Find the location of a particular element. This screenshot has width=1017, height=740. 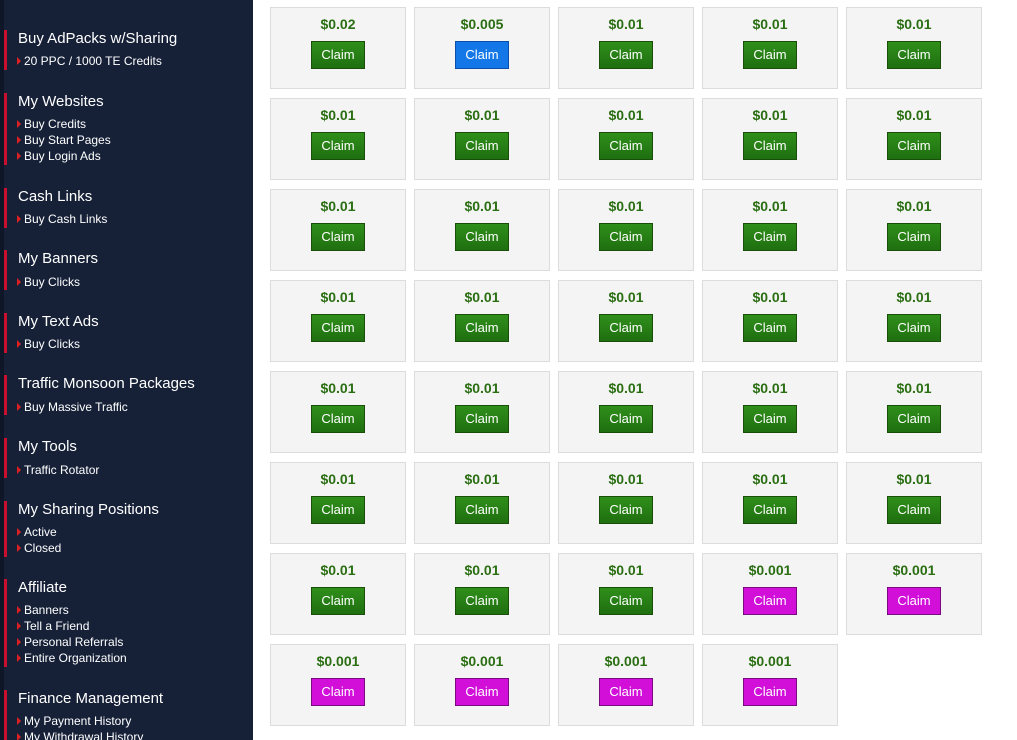

sidebar-link-active: Active is located at coordinates (37, 532).